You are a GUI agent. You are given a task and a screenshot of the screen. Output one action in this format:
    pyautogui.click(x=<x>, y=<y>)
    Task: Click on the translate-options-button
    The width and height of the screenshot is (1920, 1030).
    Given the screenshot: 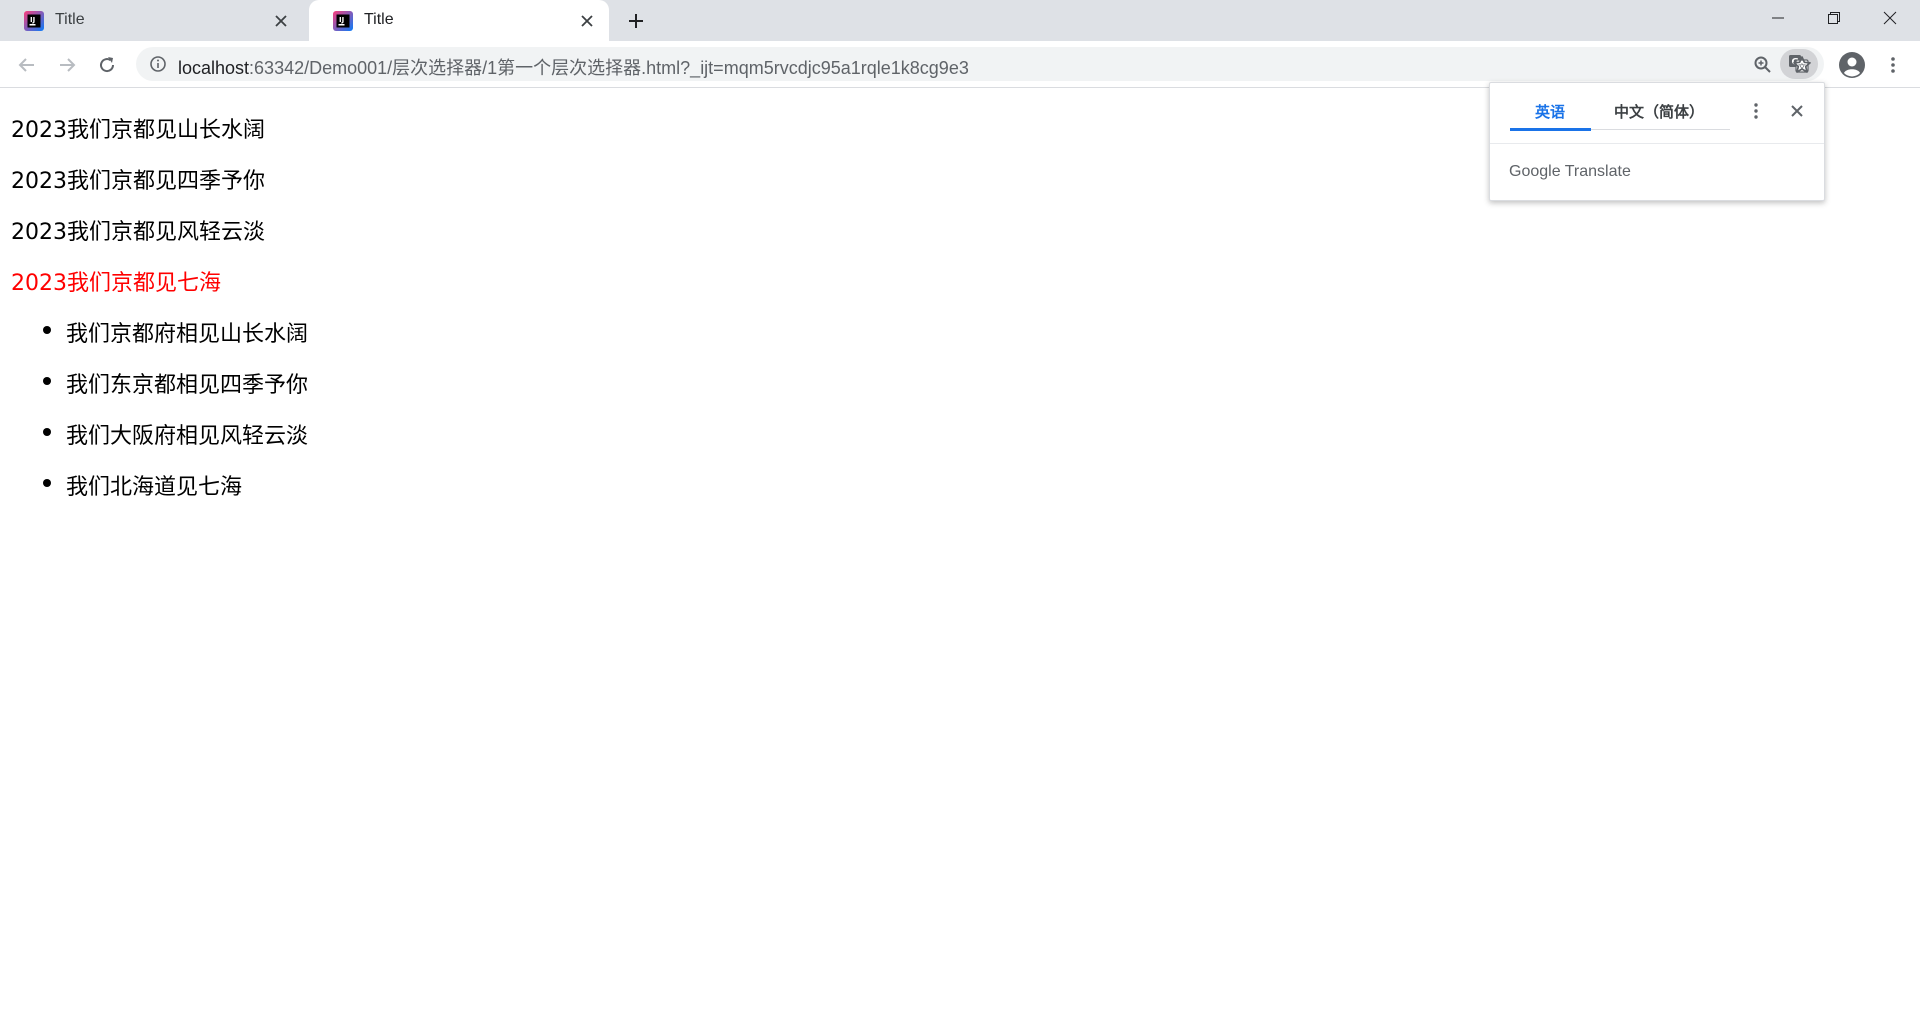 What is the action you would take?
    pyautogui.click(x=1756, y=111)
    